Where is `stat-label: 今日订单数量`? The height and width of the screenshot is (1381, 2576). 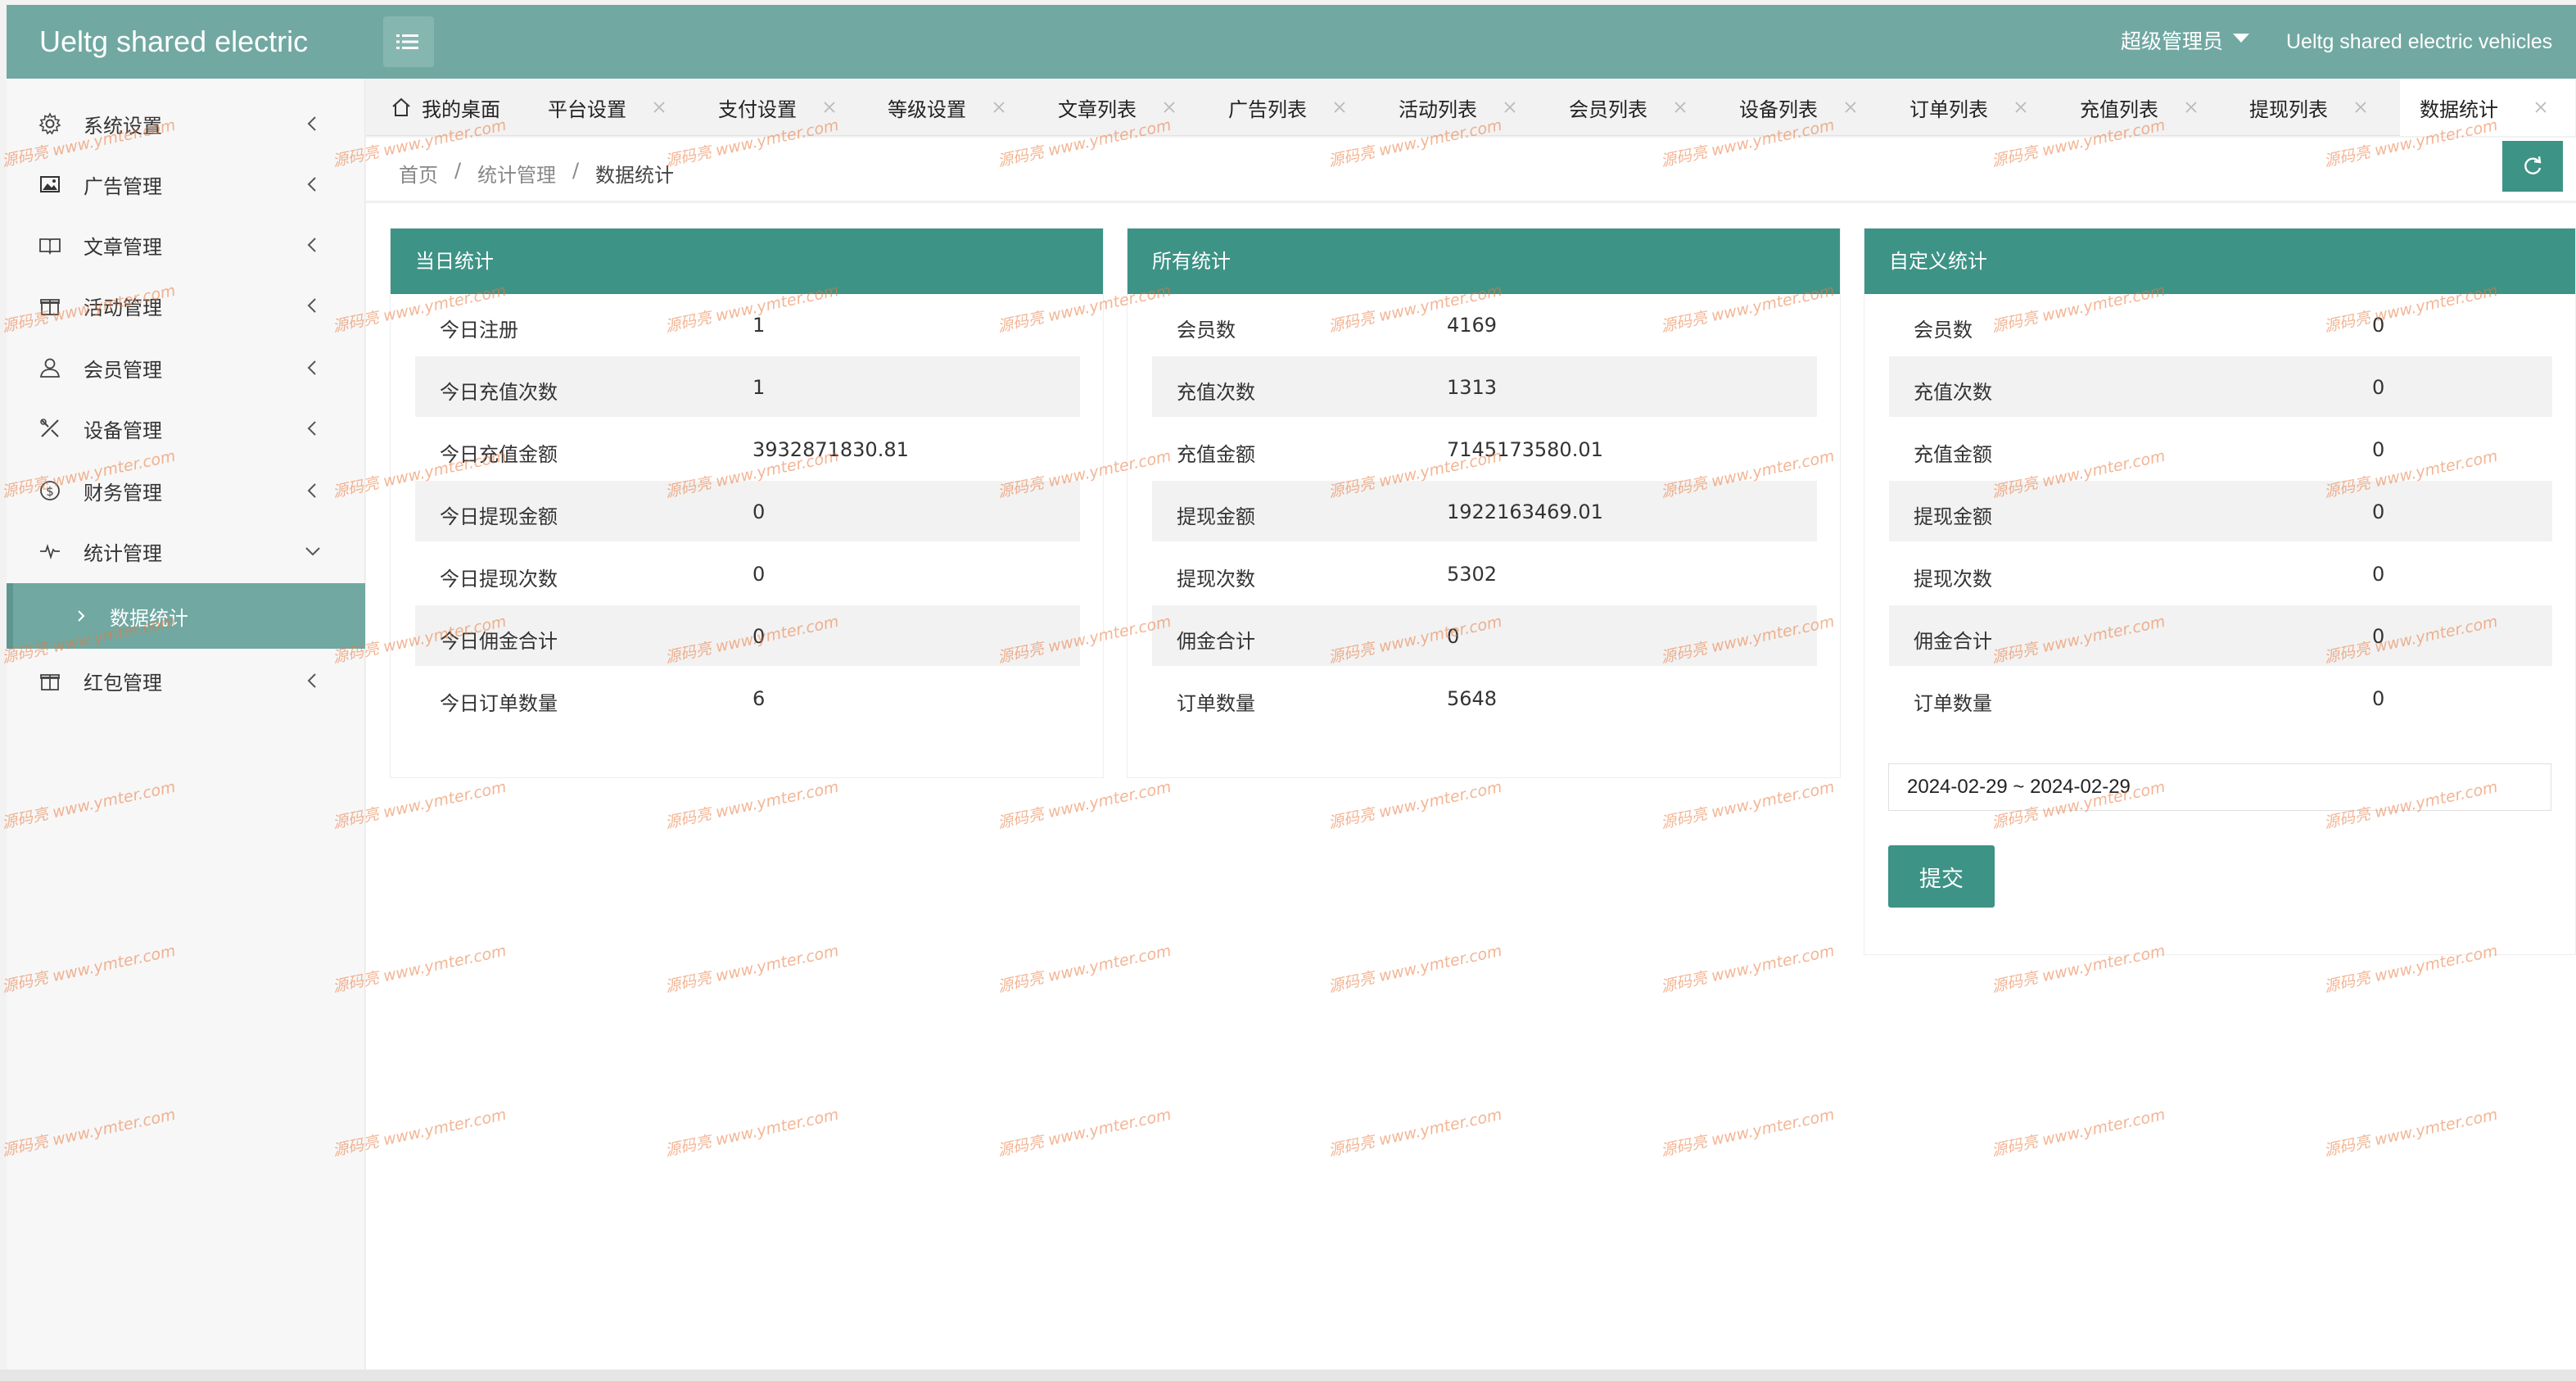
stat-label: 今日订单数量 is located at coordinates (499, 703).